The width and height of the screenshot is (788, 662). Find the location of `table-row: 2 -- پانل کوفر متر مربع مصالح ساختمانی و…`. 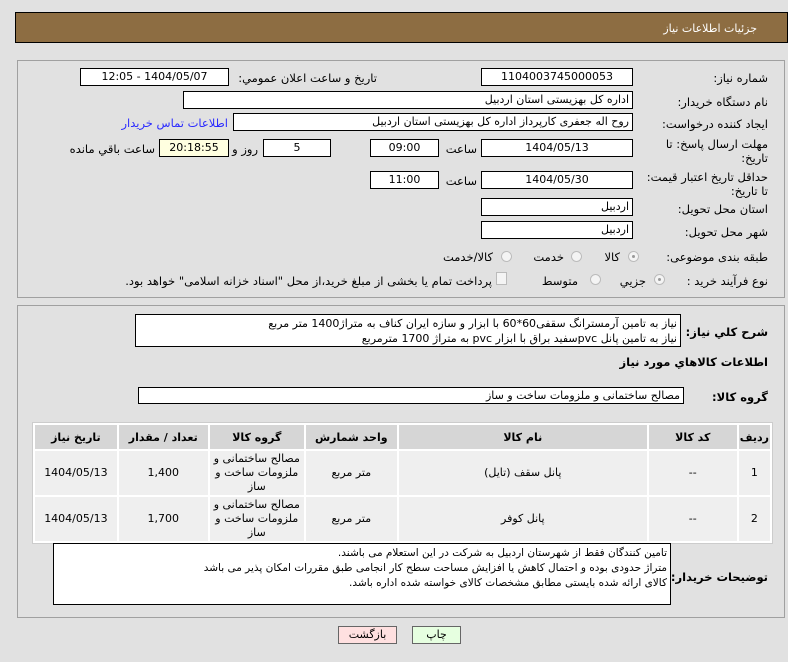

table-row: 2 -- پانل کوفر متر مربع مصالح ساختمانی و… is located at coordinates (402, 519).